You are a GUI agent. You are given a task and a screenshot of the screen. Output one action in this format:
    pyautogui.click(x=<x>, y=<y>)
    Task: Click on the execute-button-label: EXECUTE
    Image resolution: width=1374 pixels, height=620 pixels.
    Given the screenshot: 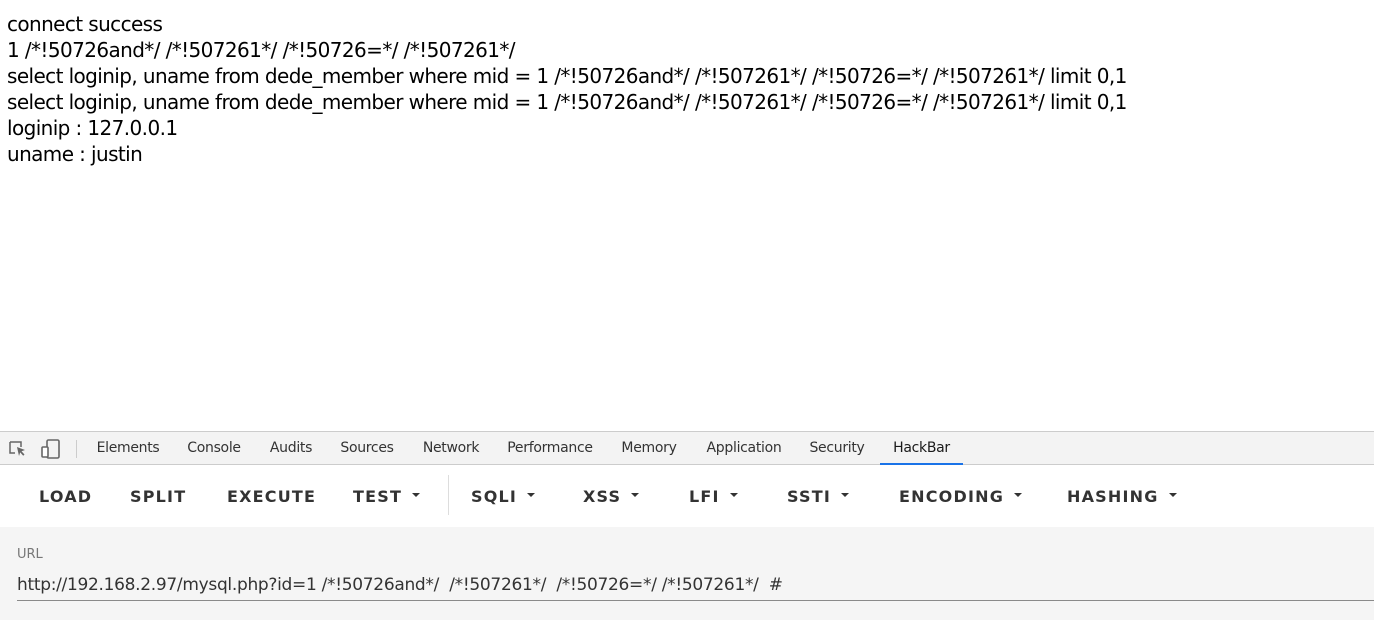 What is the action you would take?
    pyautogui.click(x=272, y=496)
    